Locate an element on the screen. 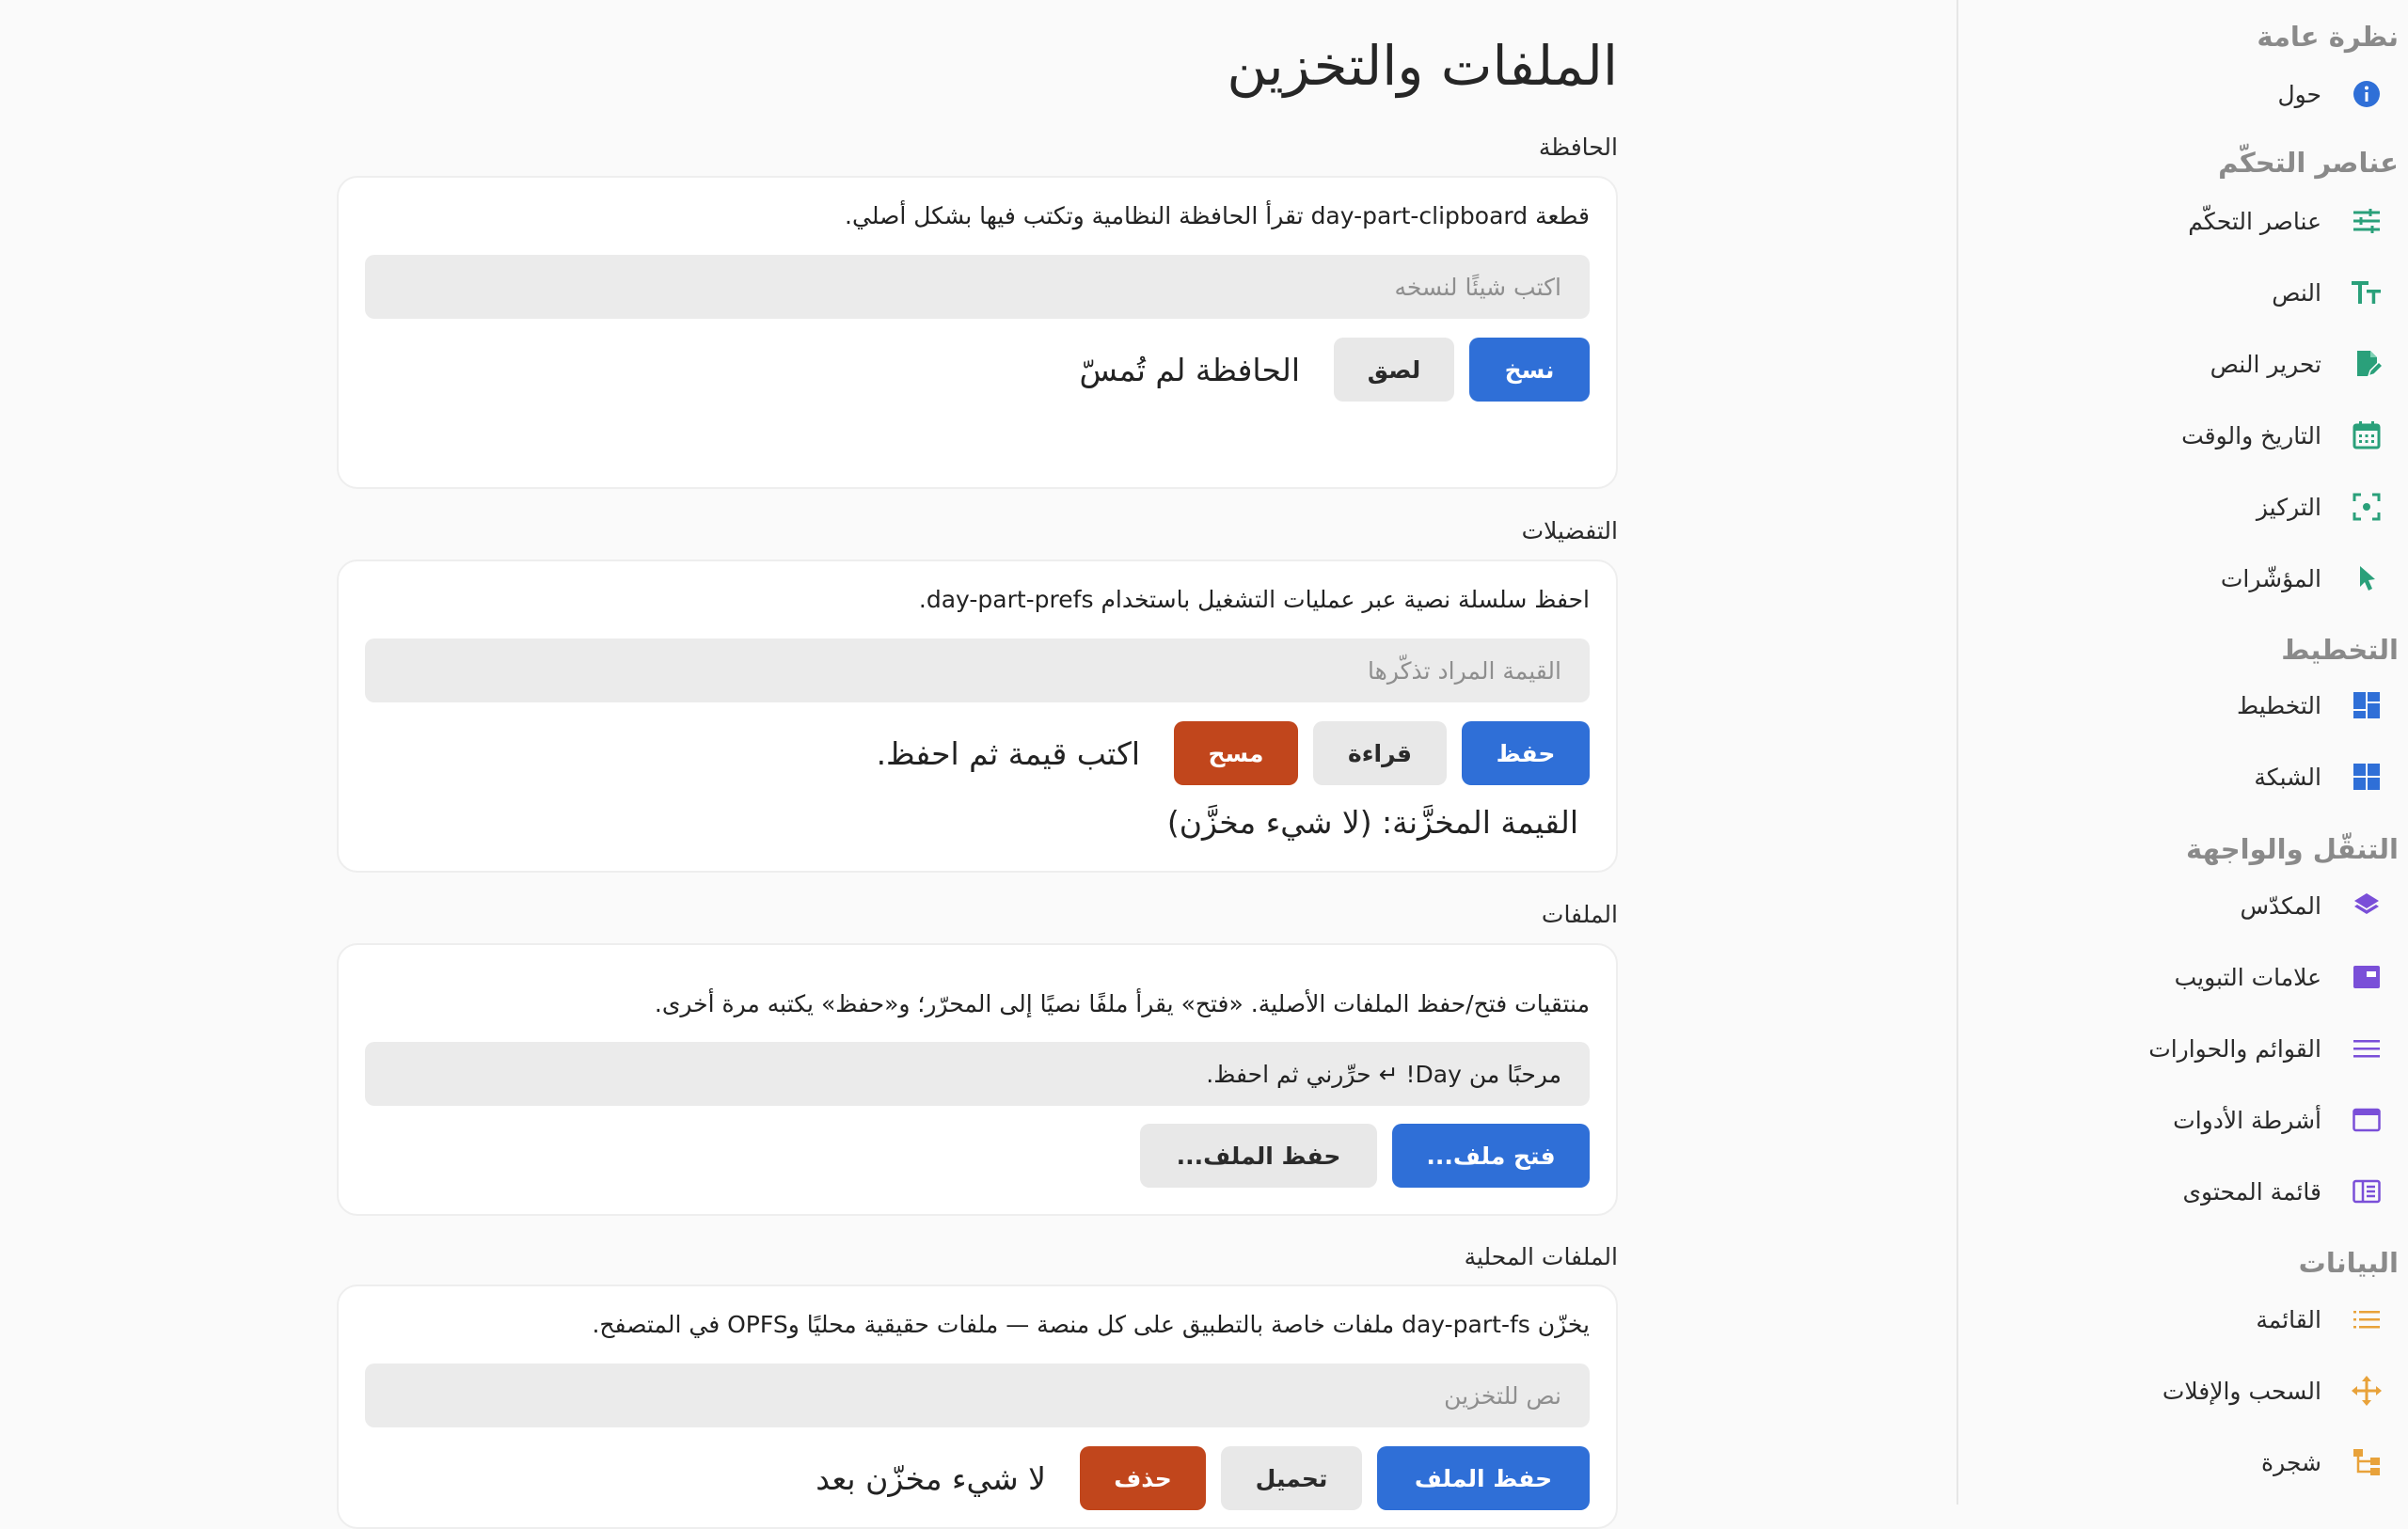 This screenshot has height=1529, width=2408. paste-button: لصق is located at coordinates (1394, 370).